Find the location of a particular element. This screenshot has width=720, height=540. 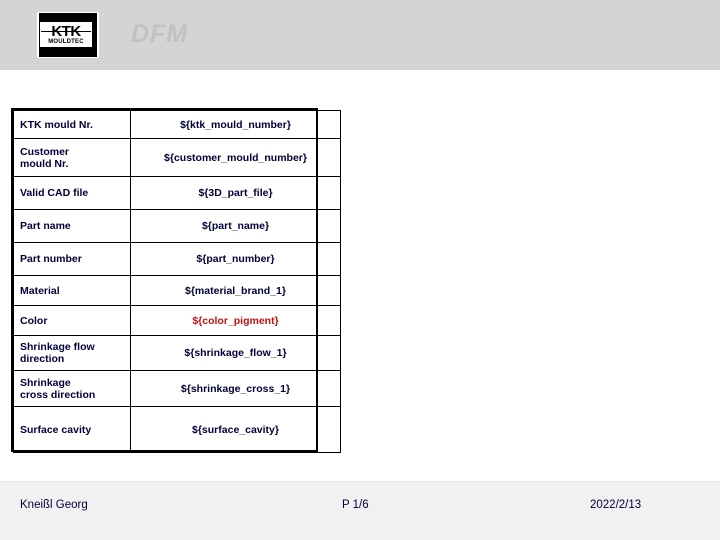

ktk-mouldtec-logo: KTK MOULDTEC is located at coordinates (68, 35).